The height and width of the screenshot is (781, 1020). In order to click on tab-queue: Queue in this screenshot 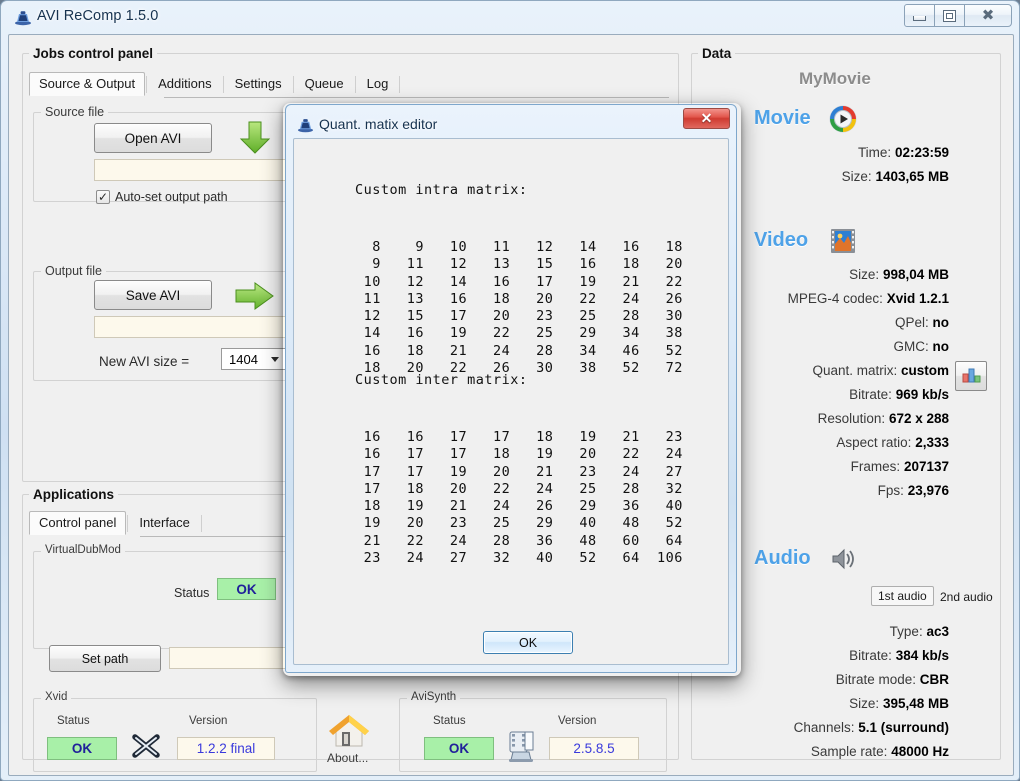, I will do `click(324, 84)`.